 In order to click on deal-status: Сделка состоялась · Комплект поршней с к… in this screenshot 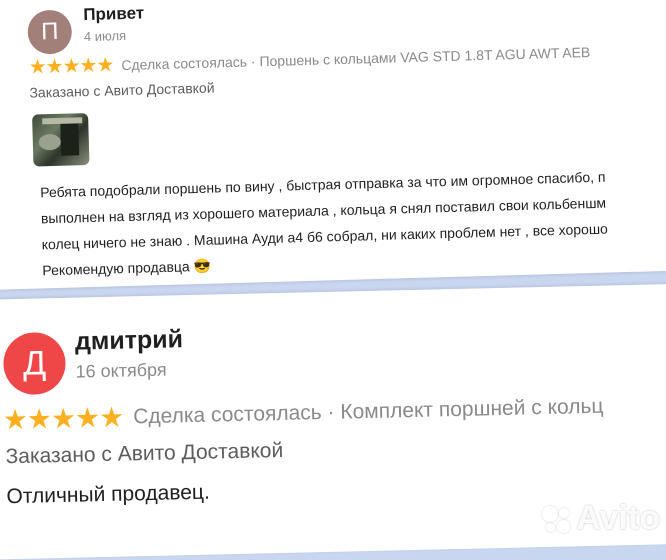, I will do `click(368, 411)`.